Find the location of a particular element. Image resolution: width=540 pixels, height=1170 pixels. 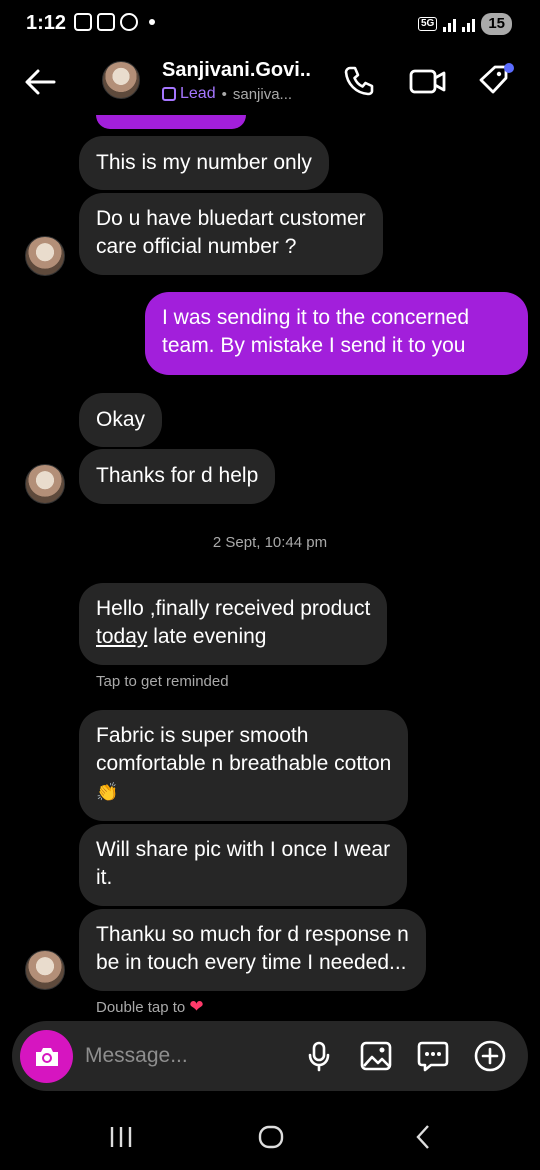

system-nav-bar is located at coordinates (270, 1135).